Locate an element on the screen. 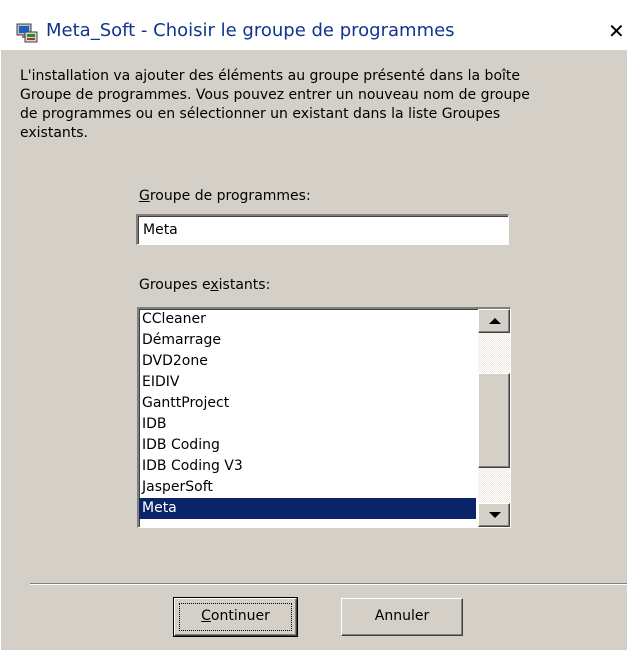  continue-button-label: Continuer is located at coordinates (235, 616).